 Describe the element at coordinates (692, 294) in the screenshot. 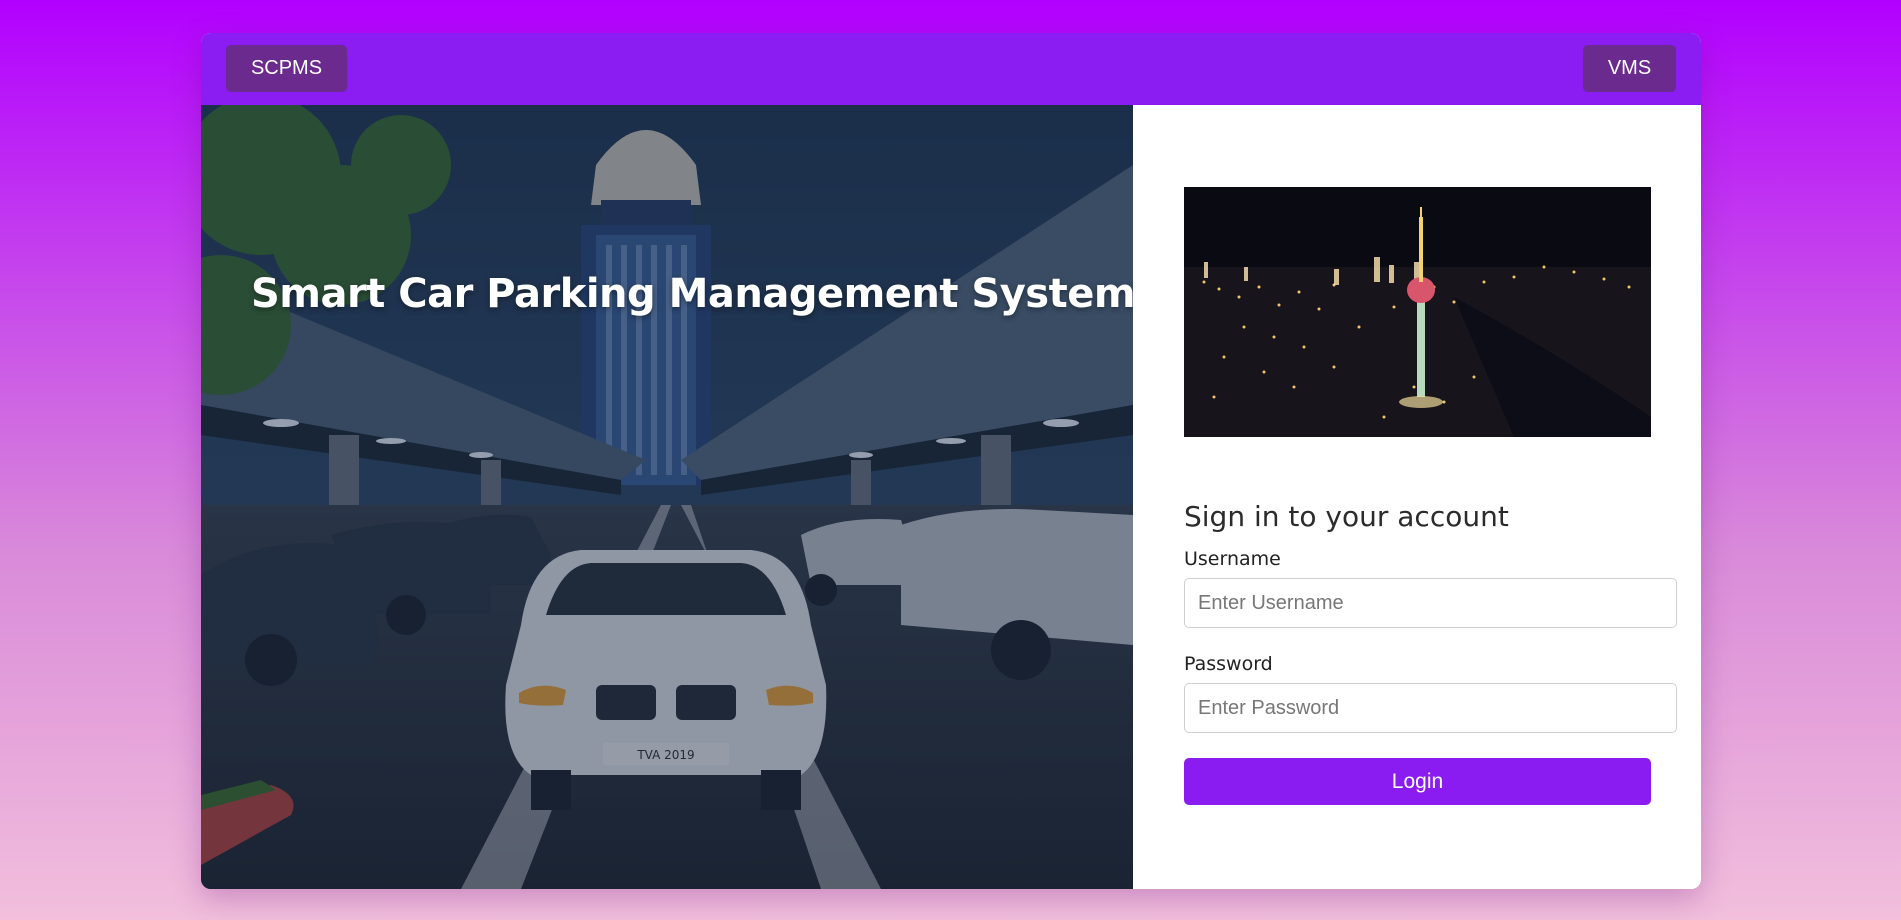

I see `hero-title: Smart Car Parking Management System` at that location.